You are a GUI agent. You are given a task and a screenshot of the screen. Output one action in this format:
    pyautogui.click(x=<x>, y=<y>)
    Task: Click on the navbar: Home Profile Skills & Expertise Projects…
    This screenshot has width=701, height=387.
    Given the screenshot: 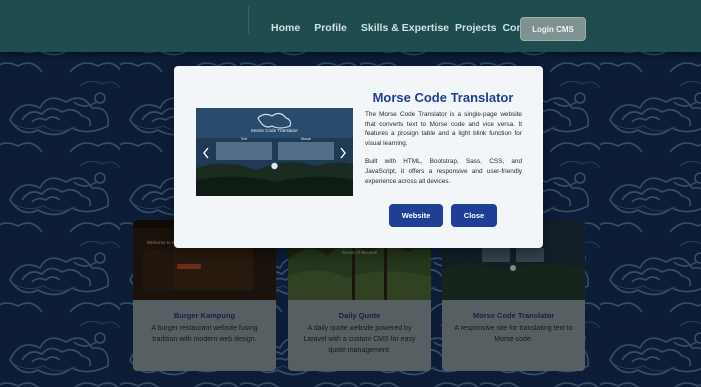 What is the action you would take?
    pyautogui.click(x=350, y=26)
    